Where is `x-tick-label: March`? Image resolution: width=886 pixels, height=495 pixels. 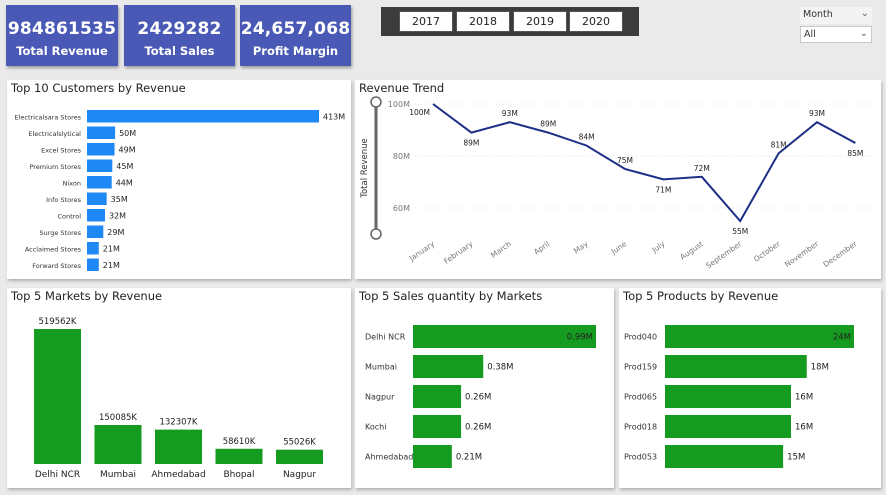 x-tick-label: March is located at coordinates (501, 249).